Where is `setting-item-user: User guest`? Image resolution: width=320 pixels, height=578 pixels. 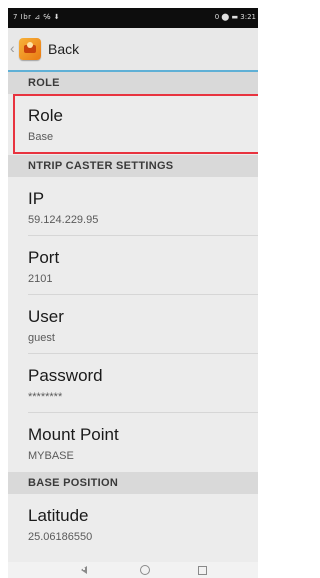 setting-item-user: User guest is located at coordinates (133, 324).